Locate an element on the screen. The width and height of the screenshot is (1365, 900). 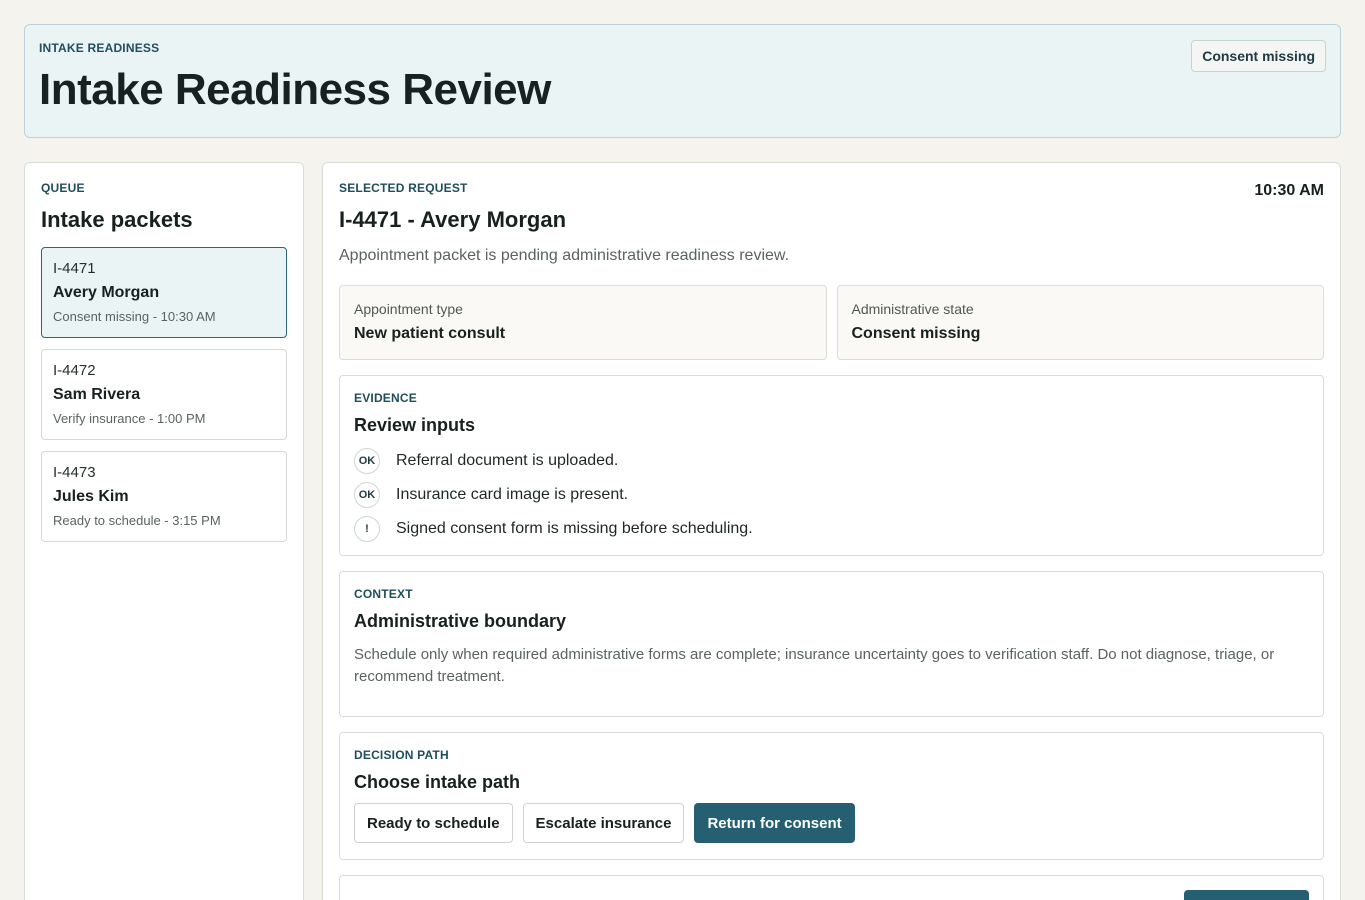
evidence-text: Insurance card image is present. is located at coordinates (512, 494).